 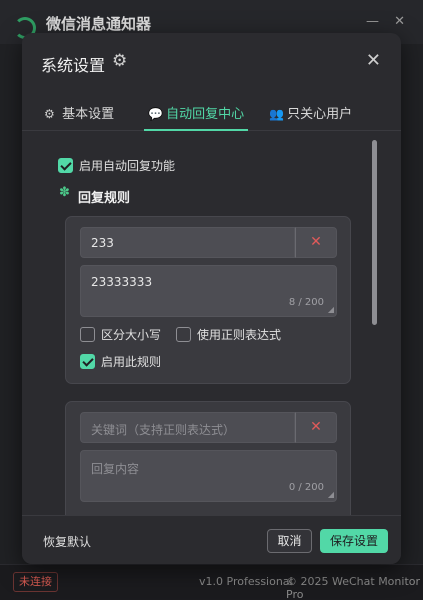 I want to click on dialog-footer: 恢复默认 取消 保存设置, so click(x=211, y=539).